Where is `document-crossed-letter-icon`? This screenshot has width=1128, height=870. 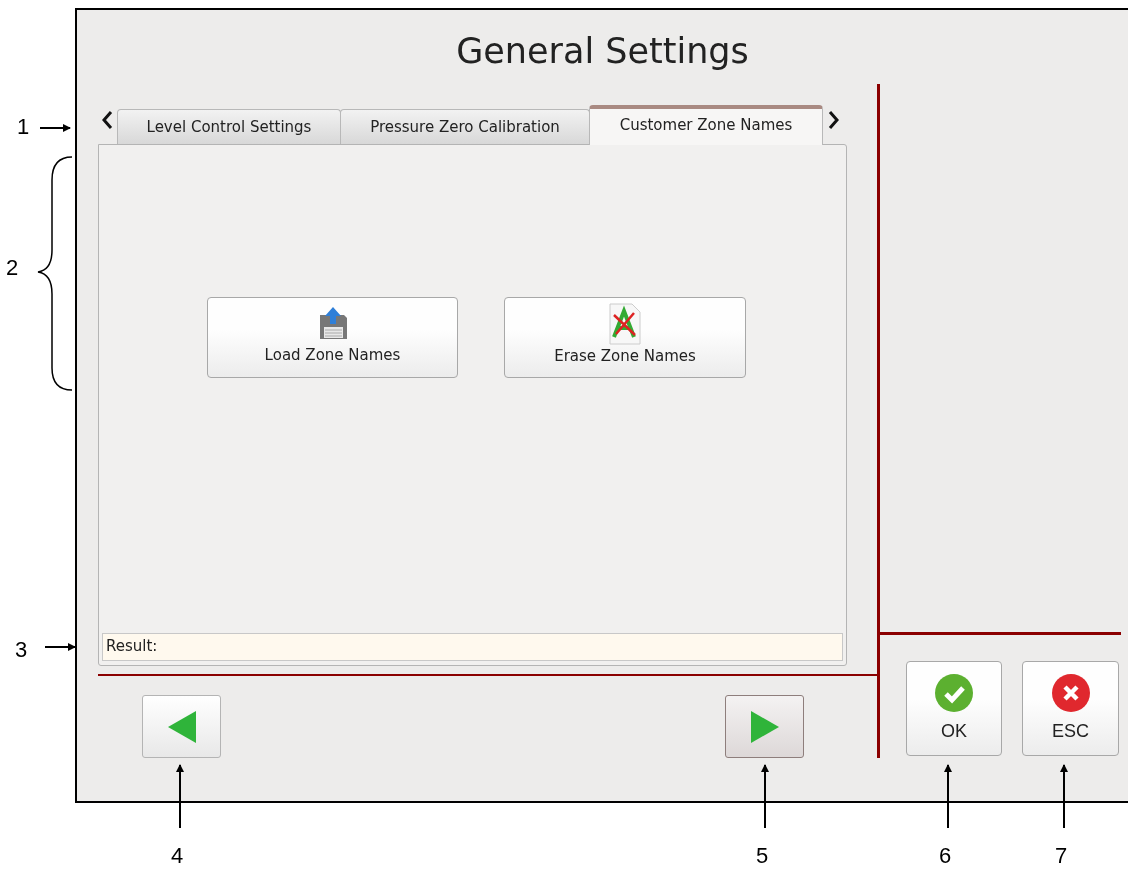
document-crossed-letter-icon is located at coordinates (625, 324).